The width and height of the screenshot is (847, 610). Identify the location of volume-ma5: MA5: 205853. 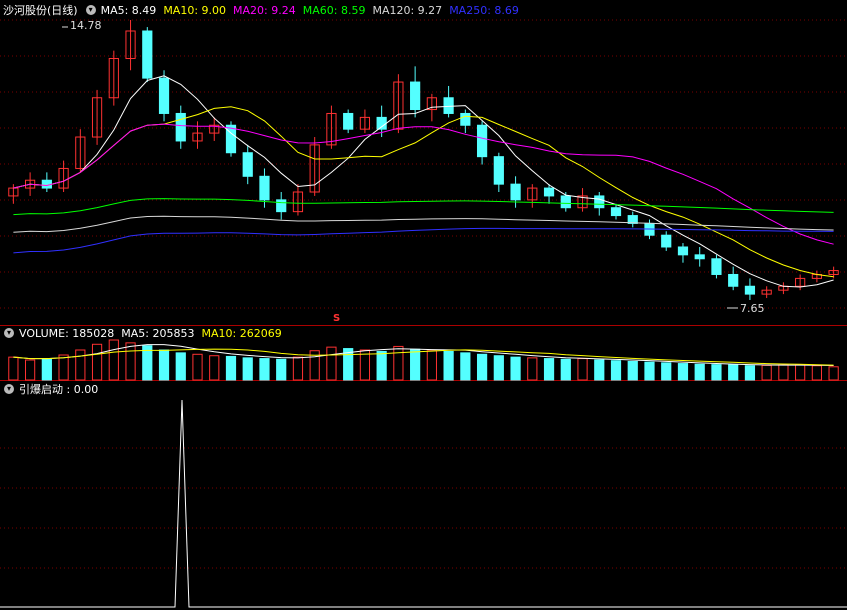
(158, 333).